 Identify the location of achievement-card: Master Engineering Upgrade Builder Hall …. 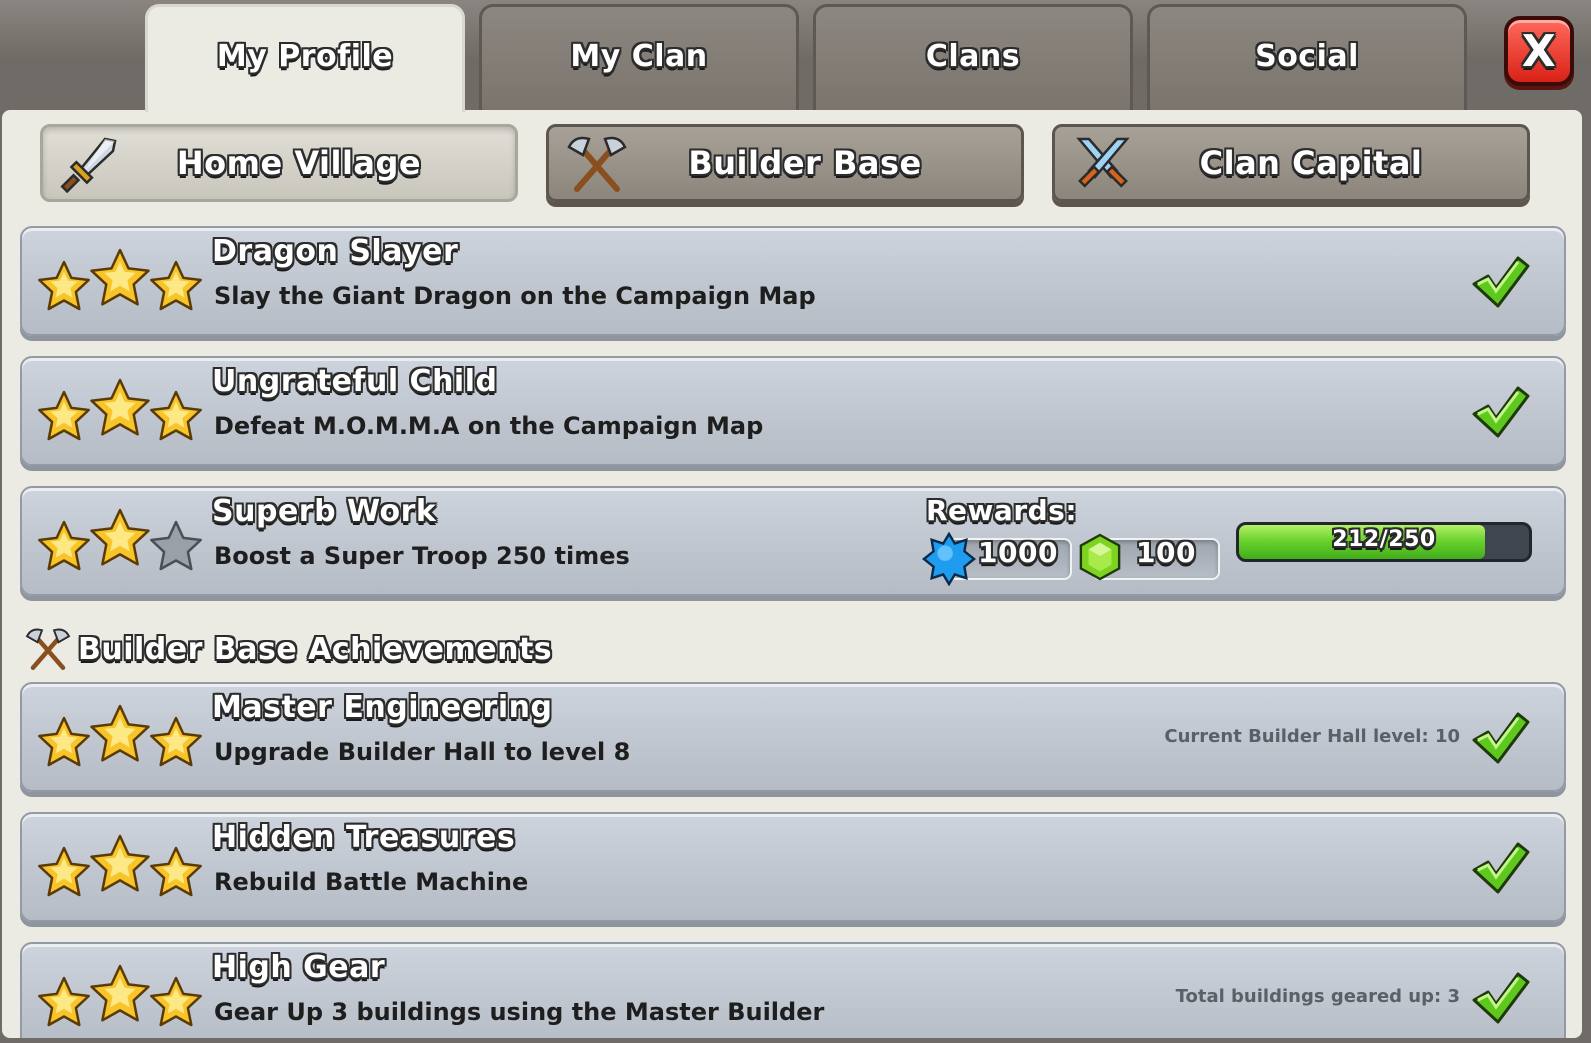
(793, 737).